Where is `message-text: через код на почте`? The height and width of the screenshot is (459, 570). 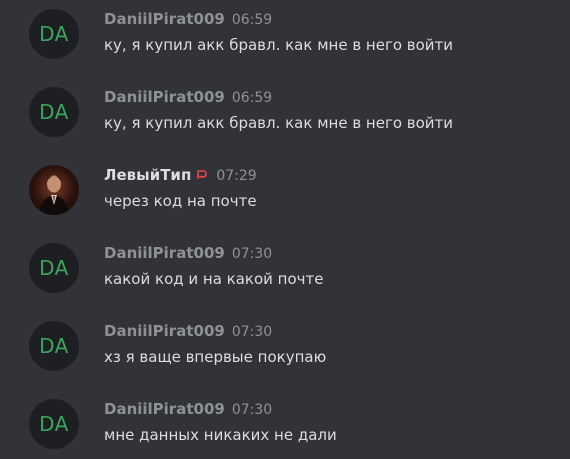 message-text: через код на почте is located at coordinates (180, 201).